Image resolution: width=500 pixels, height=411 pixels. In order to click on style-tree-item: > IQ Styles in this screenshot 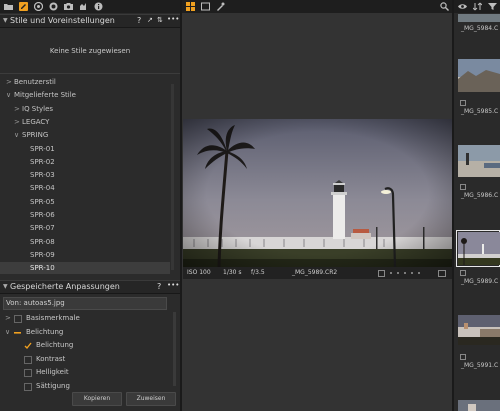, I will do `click(85, 109)`.